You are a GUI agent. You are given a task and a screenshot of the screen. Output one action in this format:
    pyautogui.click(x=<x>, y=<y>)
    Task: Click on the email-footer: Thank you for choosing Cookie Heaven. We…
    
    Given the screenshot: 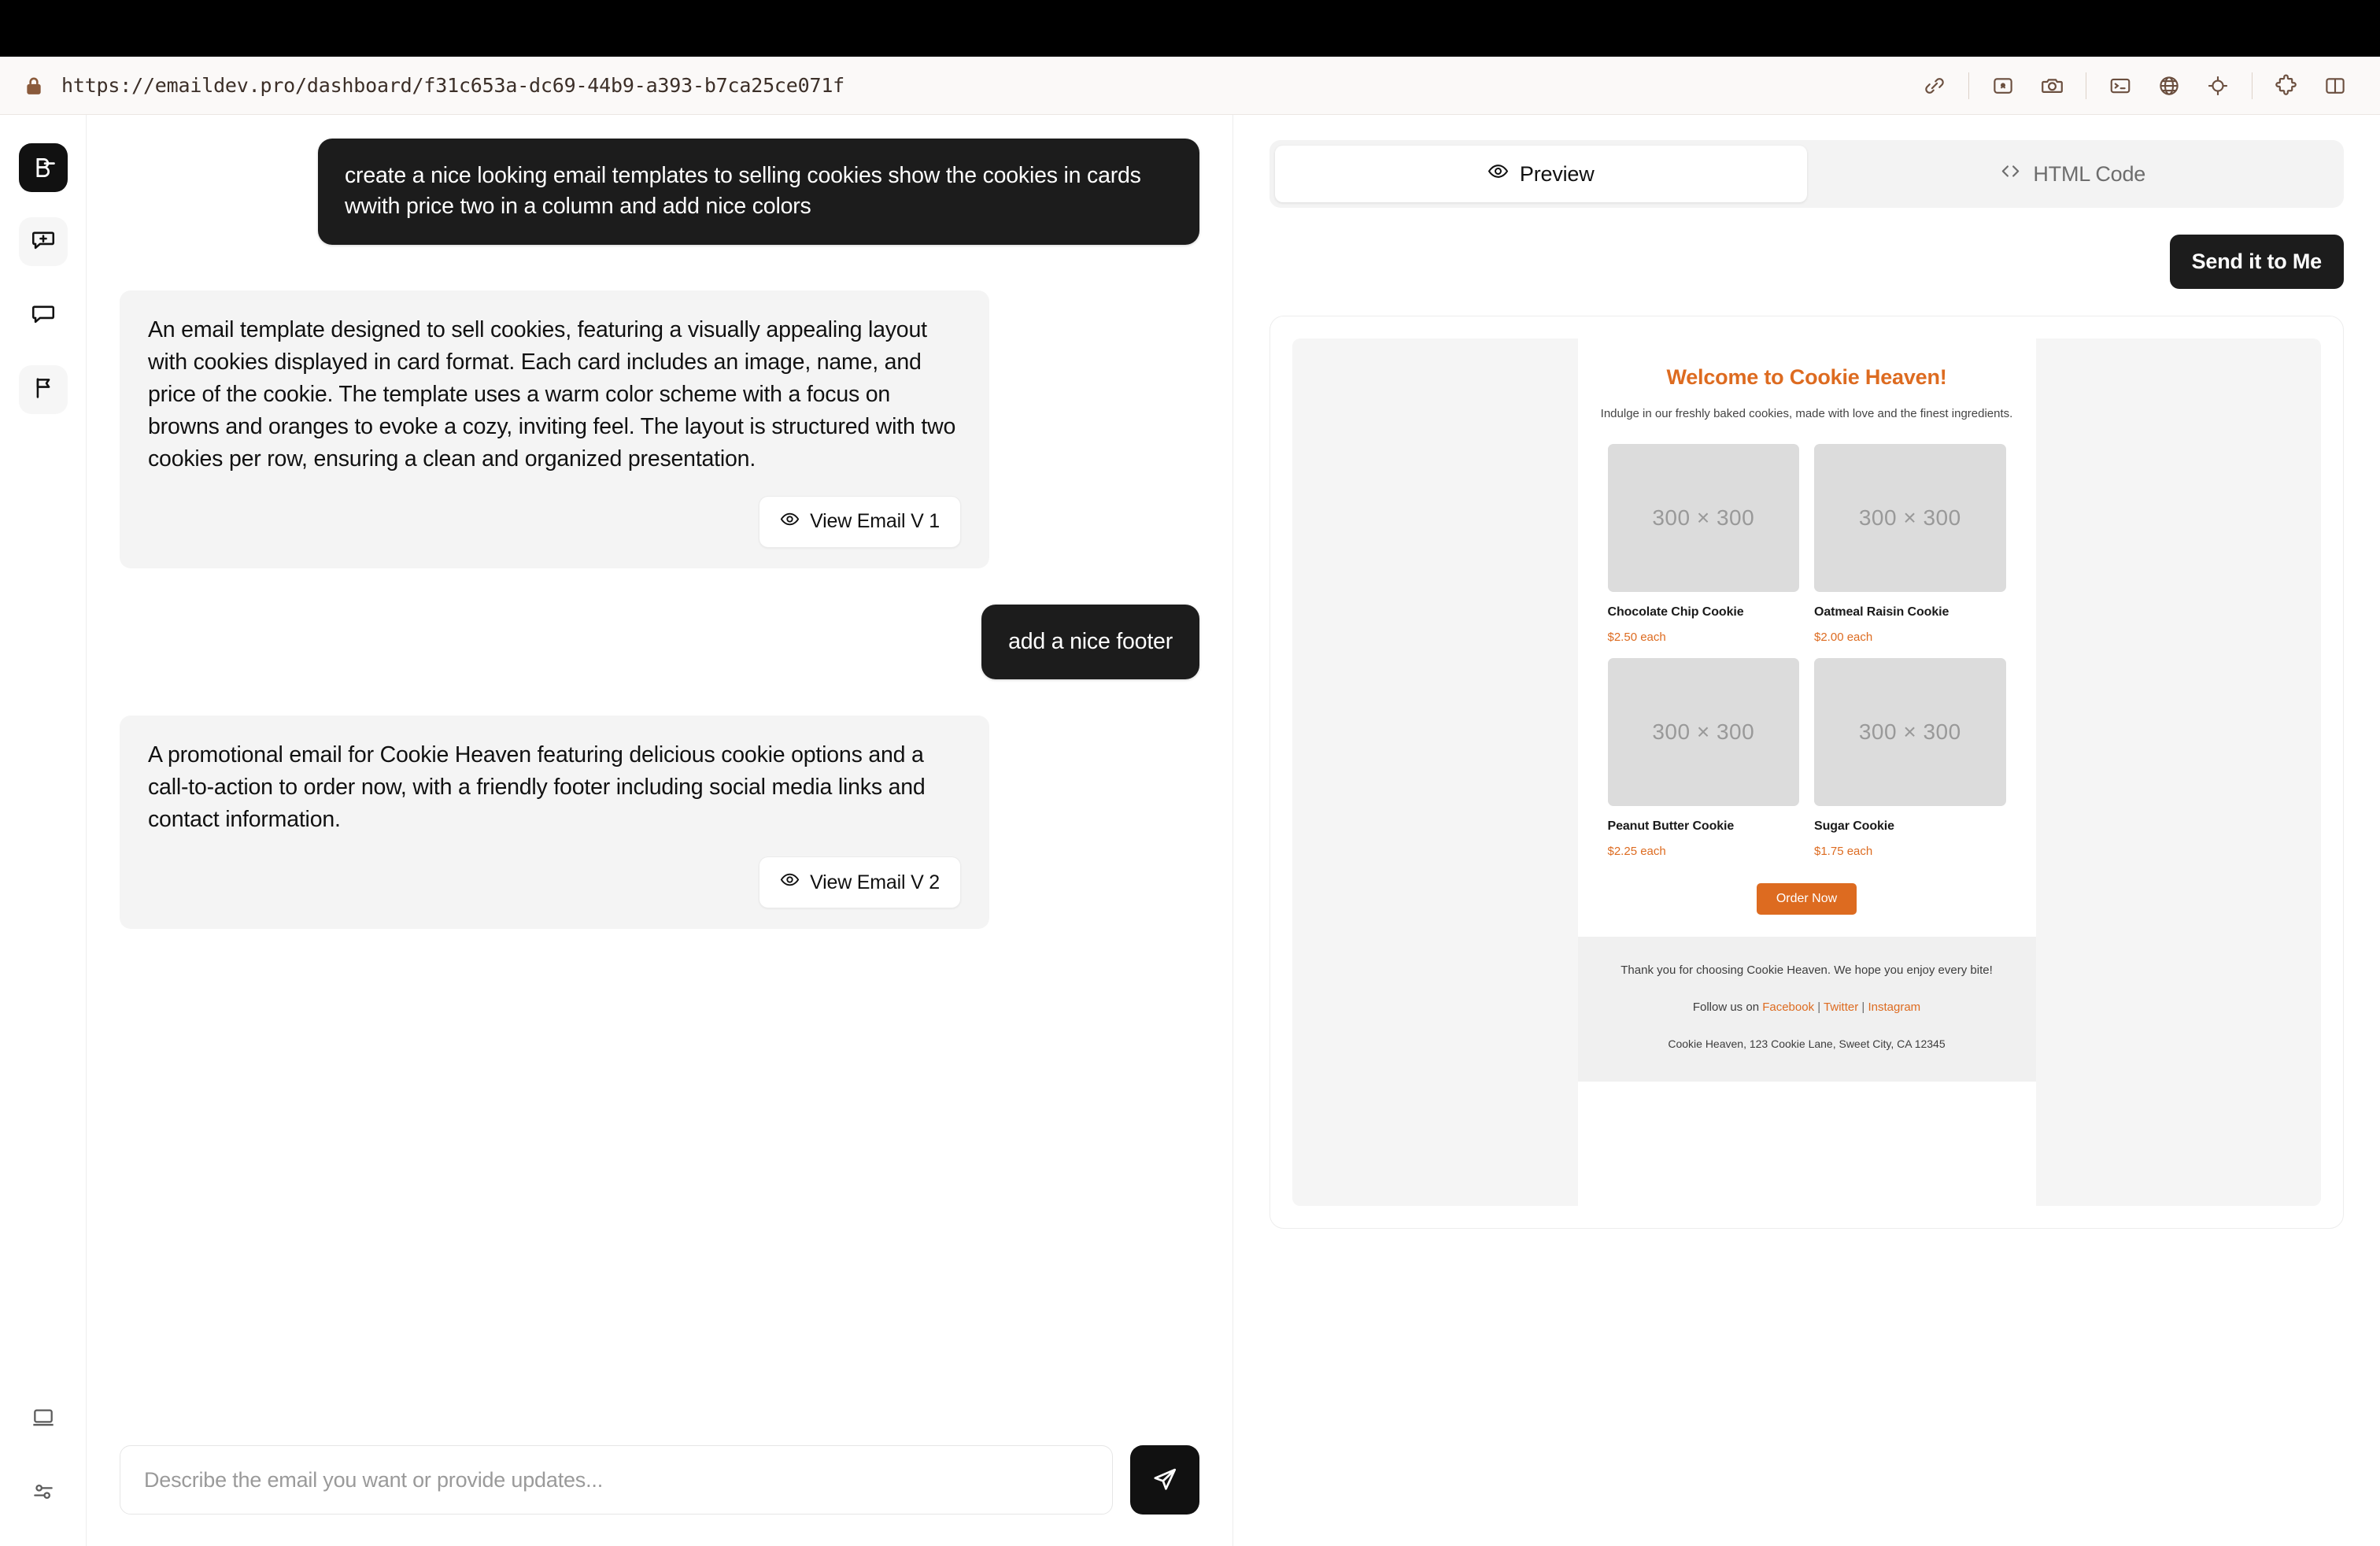 What is the action you would take?
    pyautogui.click(x=1806, y=1009)
    